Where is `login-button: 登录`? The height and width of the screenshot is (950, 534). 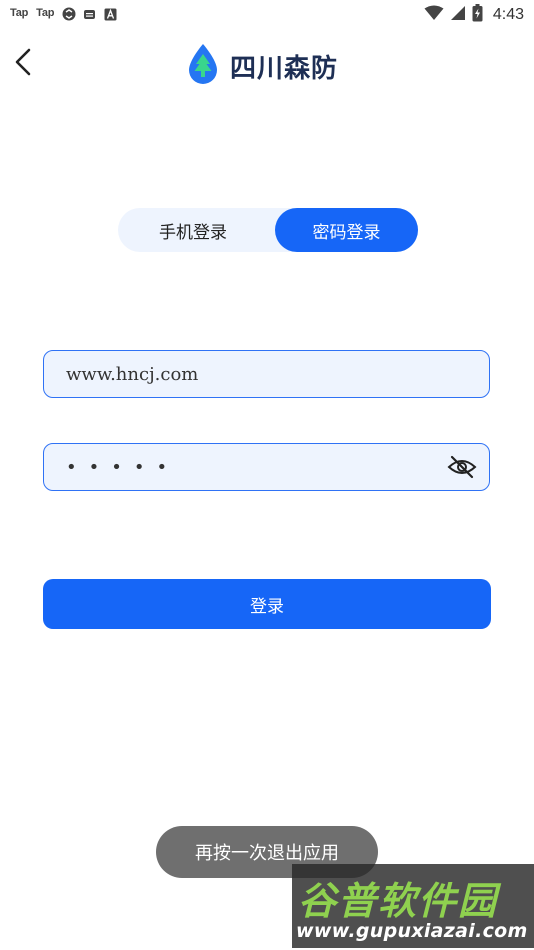 login-button: 登录 is located at coordinates (267, 604).